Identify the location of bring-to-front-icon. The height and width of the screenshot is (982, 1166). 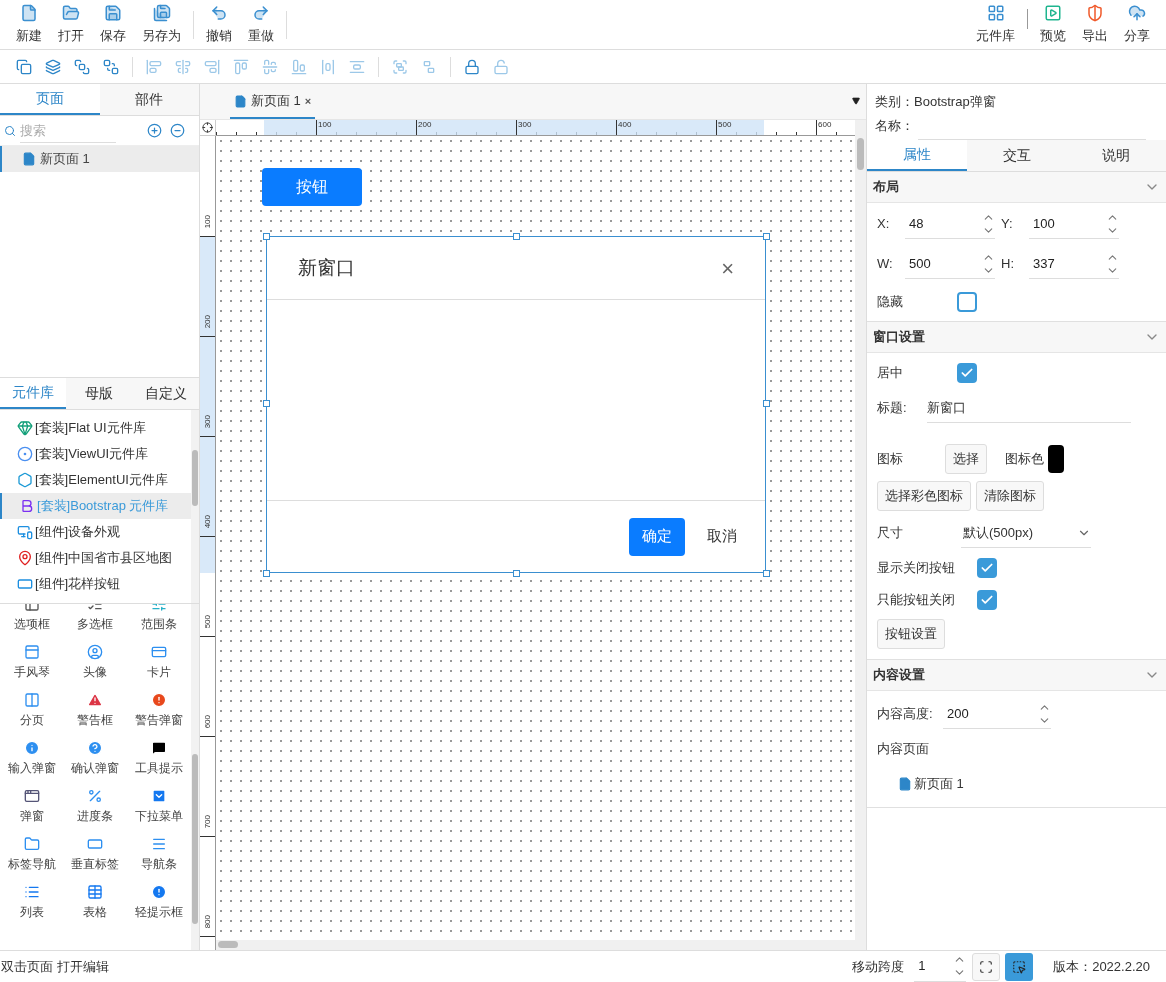
(82, 66).